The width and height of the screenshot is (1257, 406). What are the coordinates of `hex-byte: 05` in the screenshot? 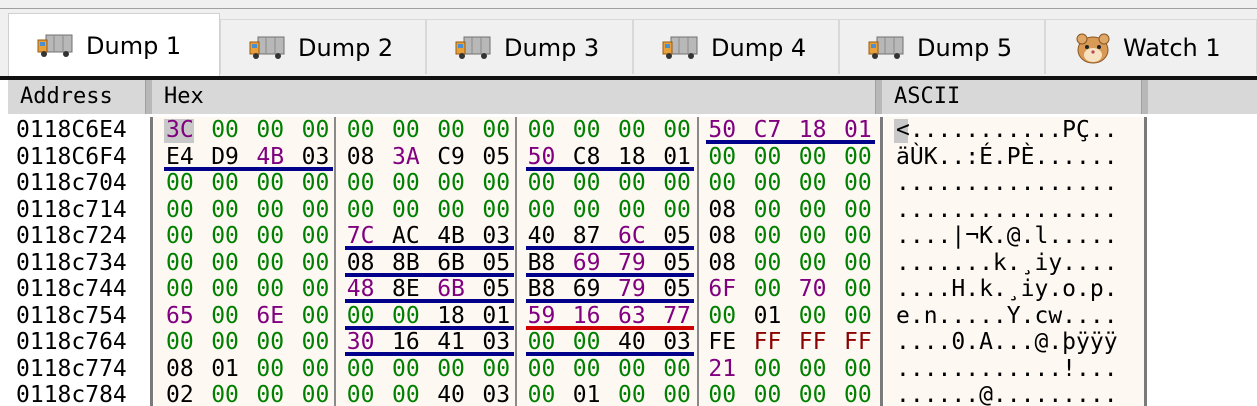 It's located at (497, 157).